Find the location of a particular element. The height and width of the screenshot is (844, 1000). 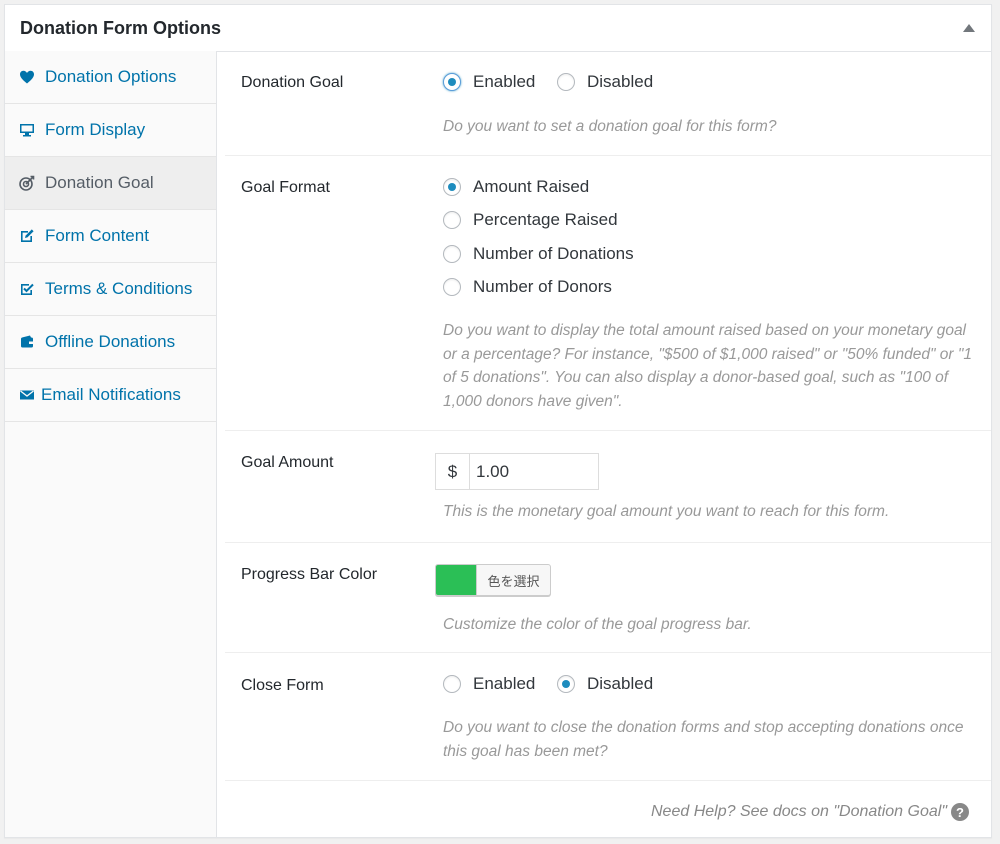

goal-format-number-of-donors-radio: Number of Donors is located at coordinates (527, 287).